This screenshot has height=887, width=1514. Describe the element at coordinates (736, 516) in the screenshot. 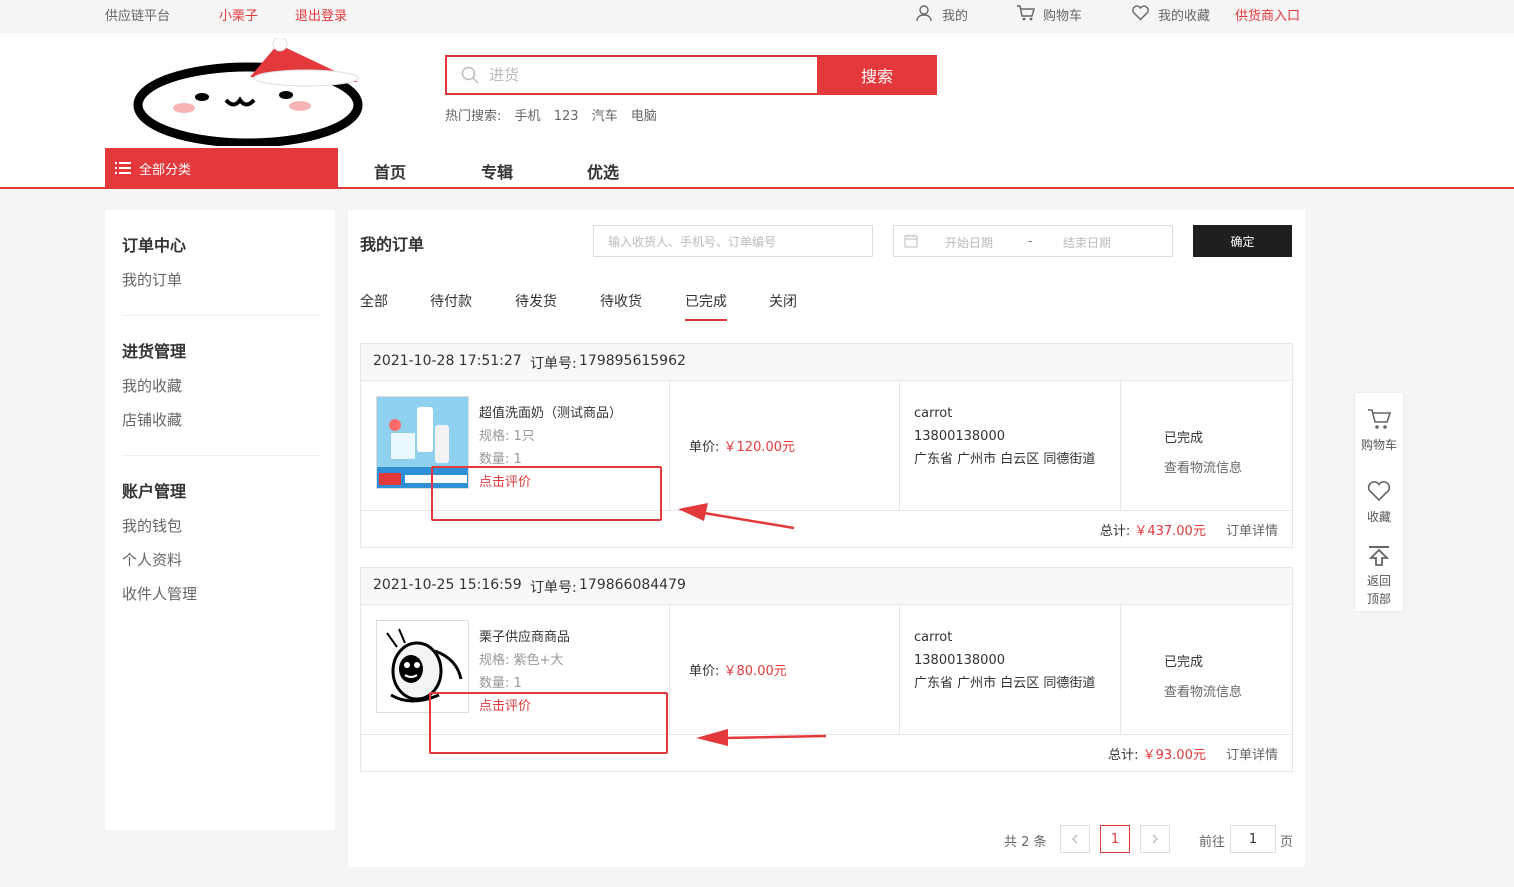

I see `annotation-arrow` at that location.